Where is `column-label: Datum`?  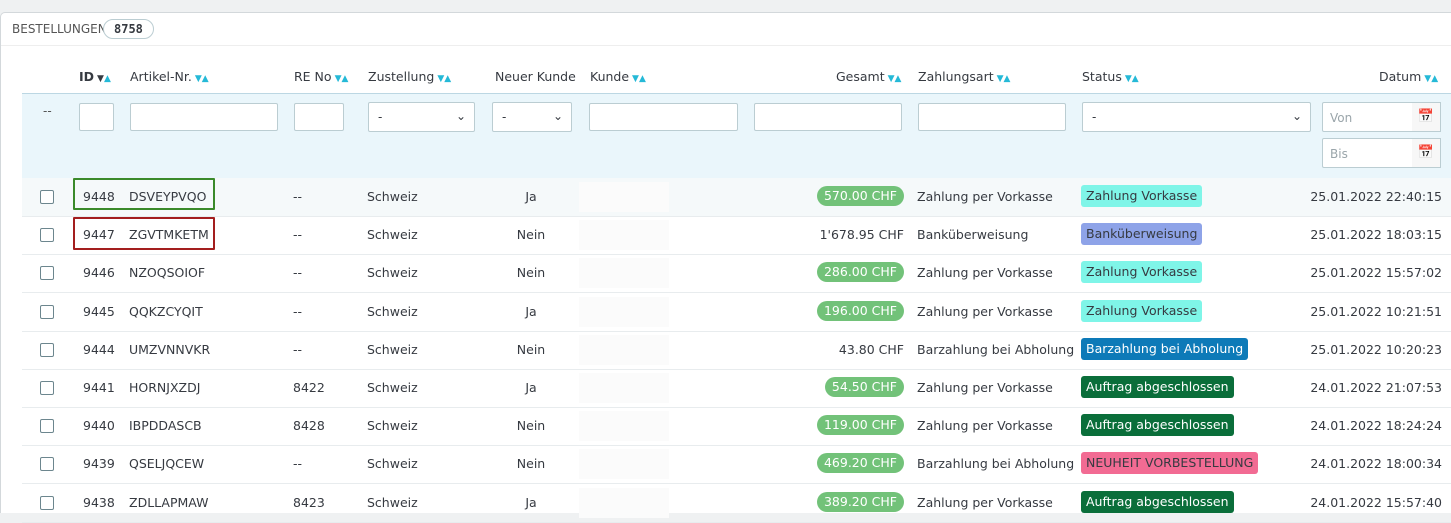
column-label: Datum is located at coordinates (1400, 76).